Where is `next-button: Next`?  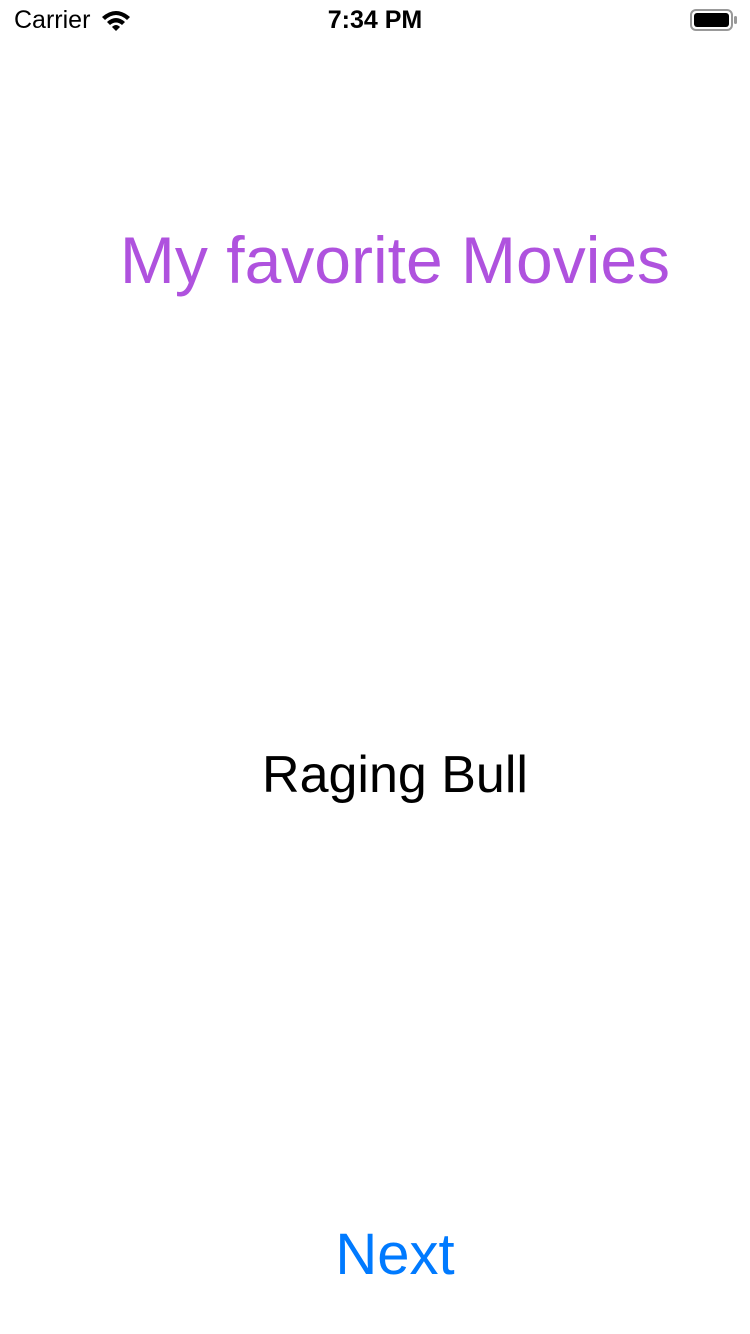
next-button: Next is located at coordinates (395, 1255).